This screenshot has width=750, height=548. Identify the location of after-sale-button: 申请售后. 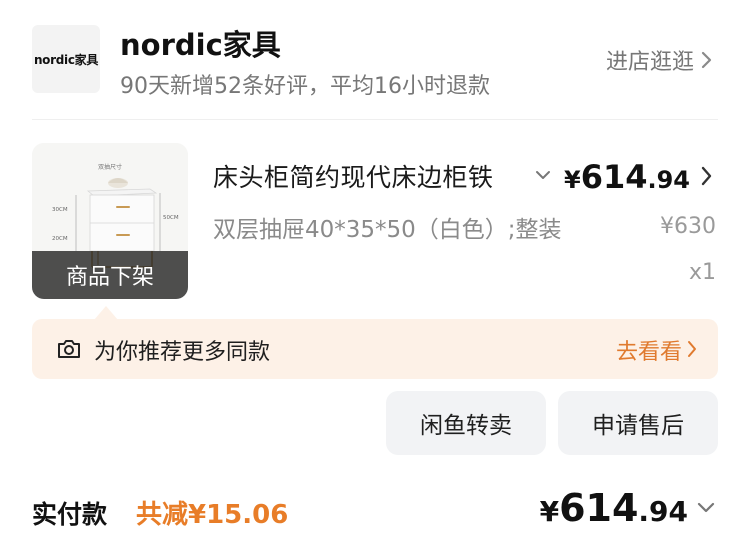
(638, 423).